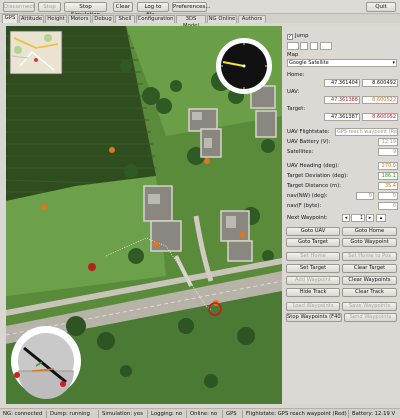 The width and height of the screenshot is (400, 418). Describe the element at coordinates (313, 256) in the screenshot. I see `set-home-button: Set Home` at that location.